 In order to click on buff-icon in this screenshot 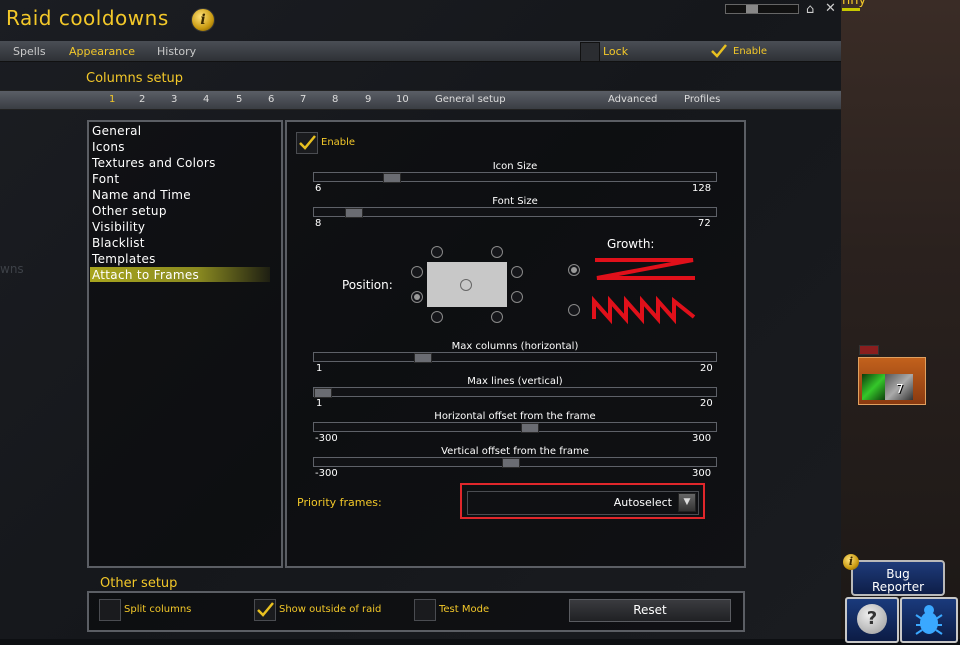, I will do `click(874, 387)`.